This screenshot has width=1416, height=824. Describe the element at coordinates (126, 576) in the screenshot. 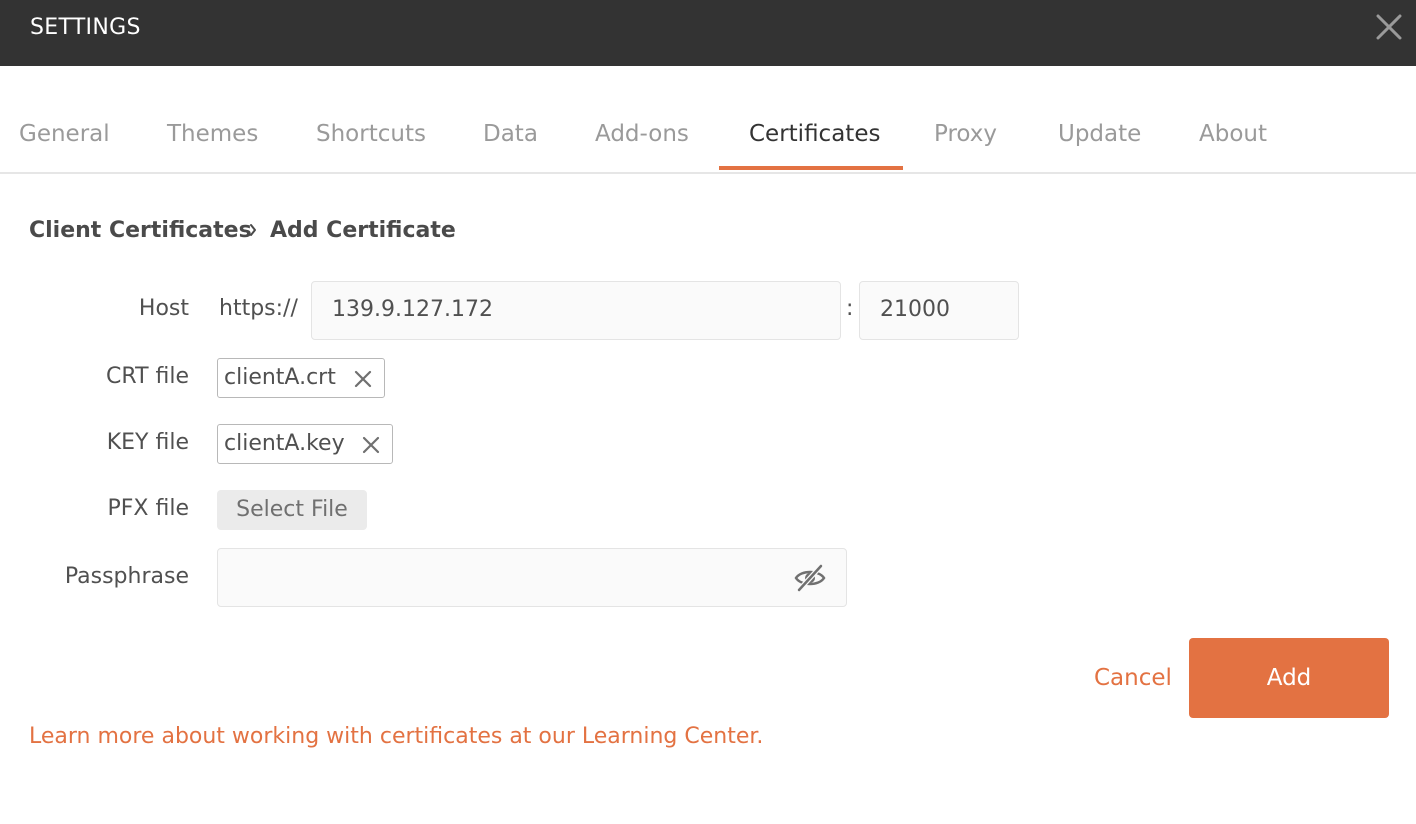

I see `passphrase-label: Passphrase` at that location.